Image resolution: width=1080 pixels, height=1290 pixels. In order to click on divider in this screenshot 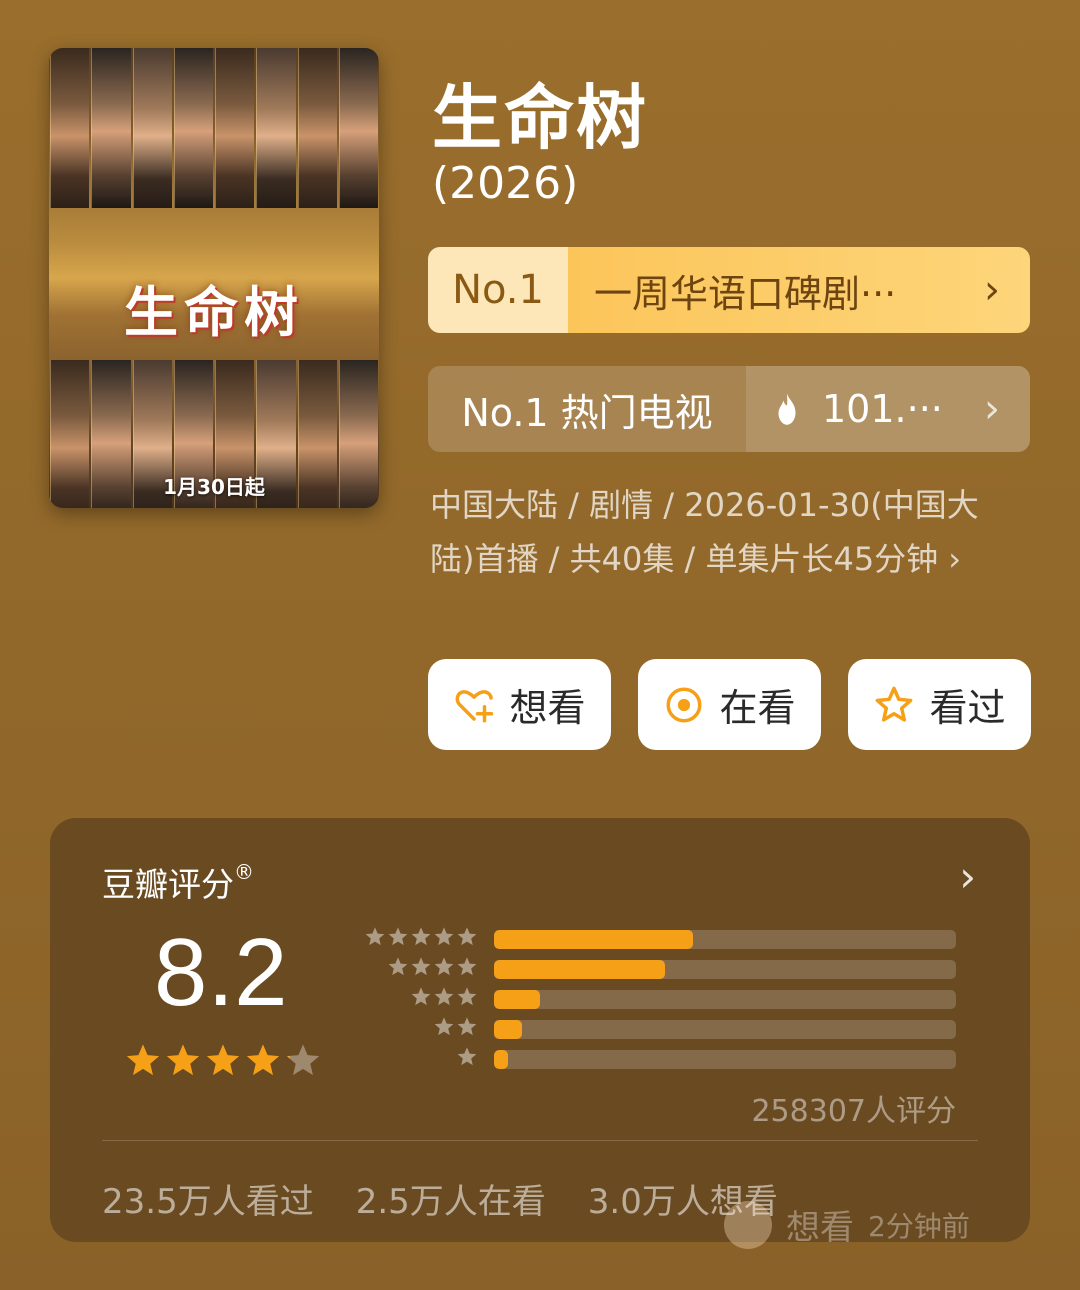, I will do `click(540, 1140)`.